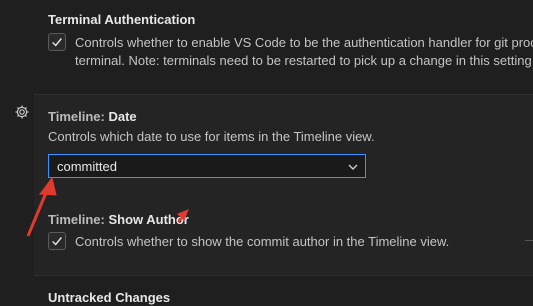 The image size is (533, 306). I want to click on setting-title-timeline-date: Timeline: Date, so click(92, 116).